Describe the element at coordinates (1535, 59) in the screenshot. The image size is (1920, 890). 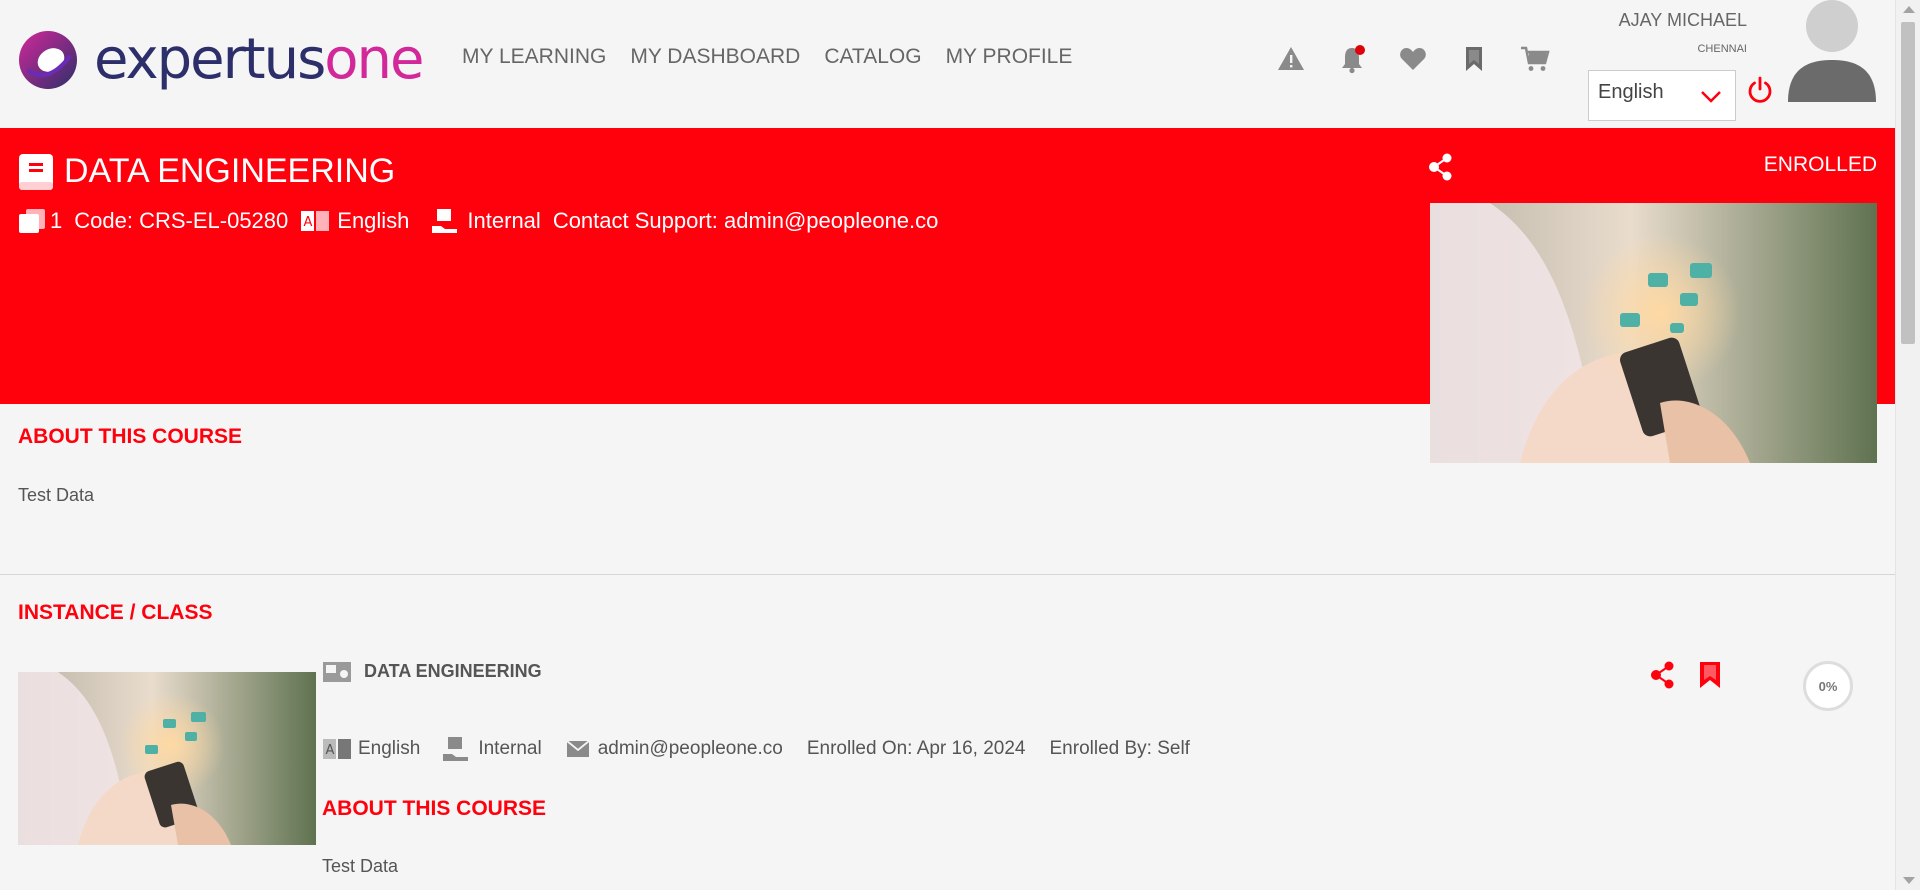
I see `cart-icon` at that location.